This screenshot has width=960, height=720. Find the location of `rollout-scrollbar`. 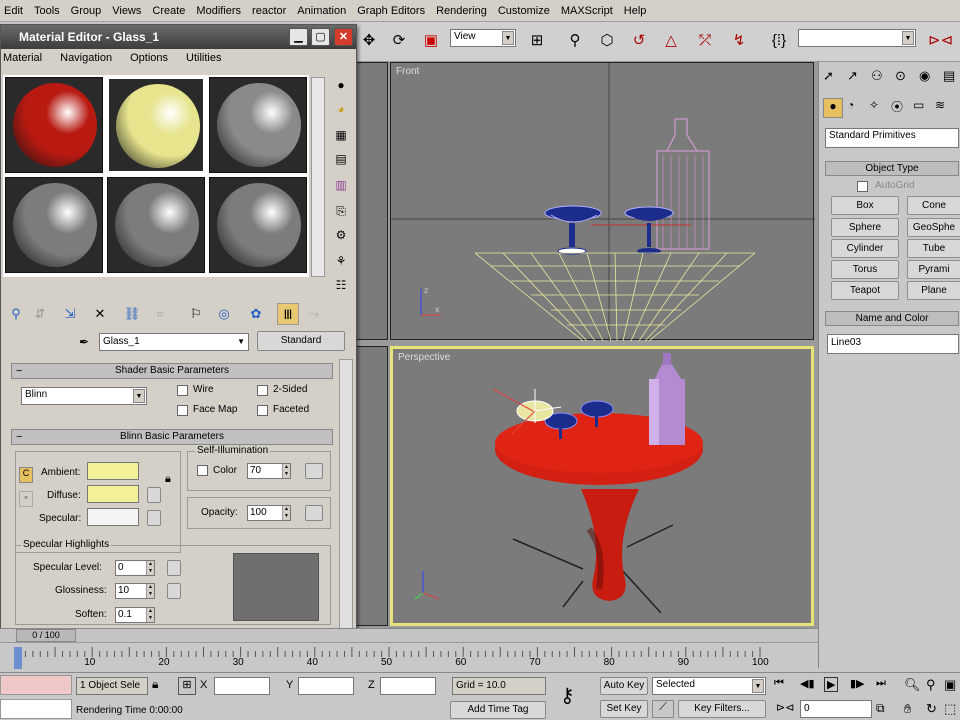

rollout-scrollbar is located at coordinates (346, 494).